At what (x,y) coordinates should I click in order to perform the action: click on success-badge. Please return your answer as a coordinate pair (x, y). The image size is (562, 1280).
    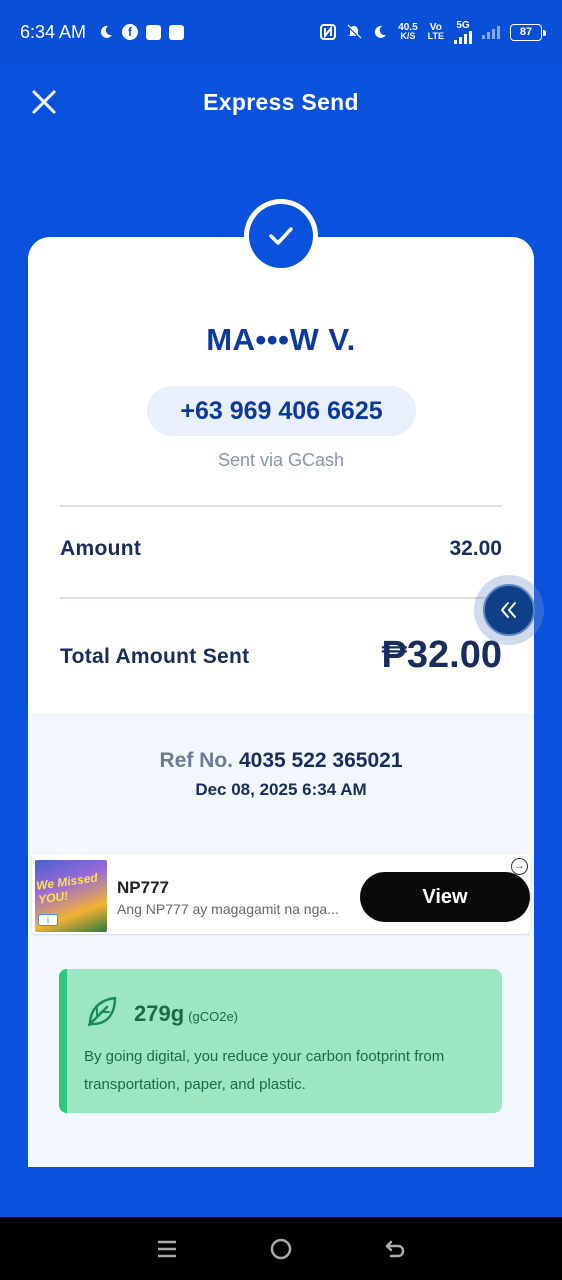
    Looking at the image, I should click on (281, 236).